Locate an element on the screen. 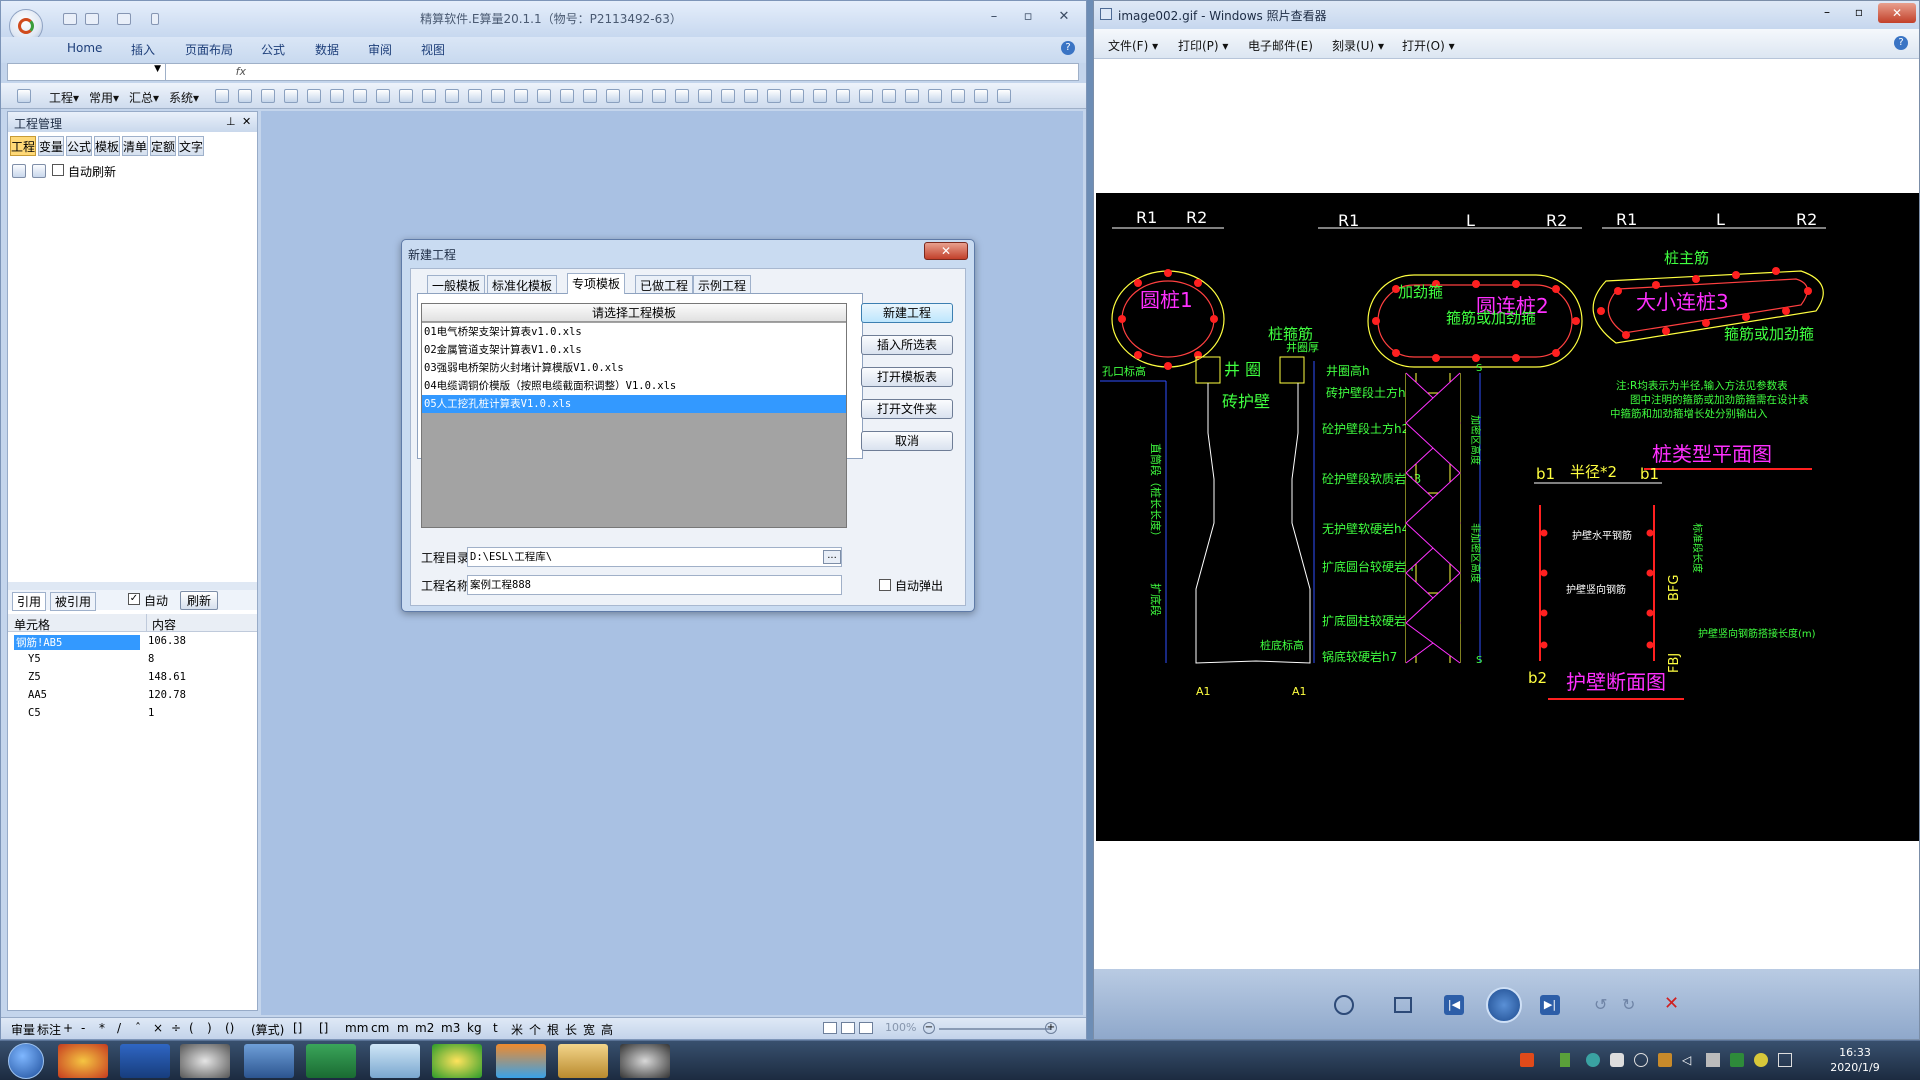 The width and height of the screenshot is (1920, 1080). status-item: + is located at coordinates (68, 1028).